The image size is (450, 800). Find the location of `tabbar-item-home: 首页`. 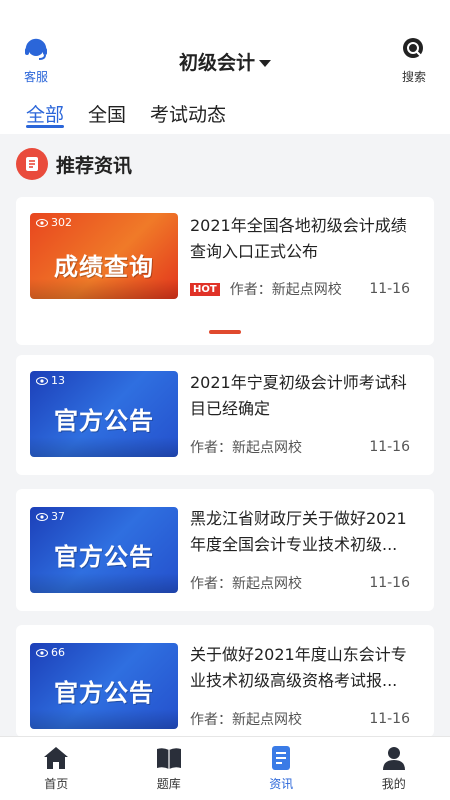

tabbar-item-home: 首页 is located at coordinates (56, 768).